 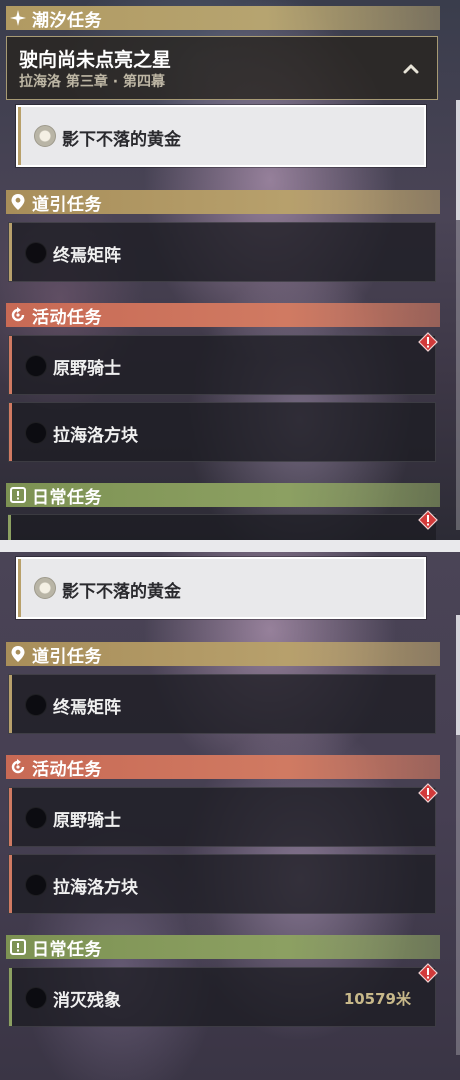 What do you see at coordinates (87, 1001) in the screenshot?
I see `quest-label: 消灭残象` at bounding box center [87, 1001].